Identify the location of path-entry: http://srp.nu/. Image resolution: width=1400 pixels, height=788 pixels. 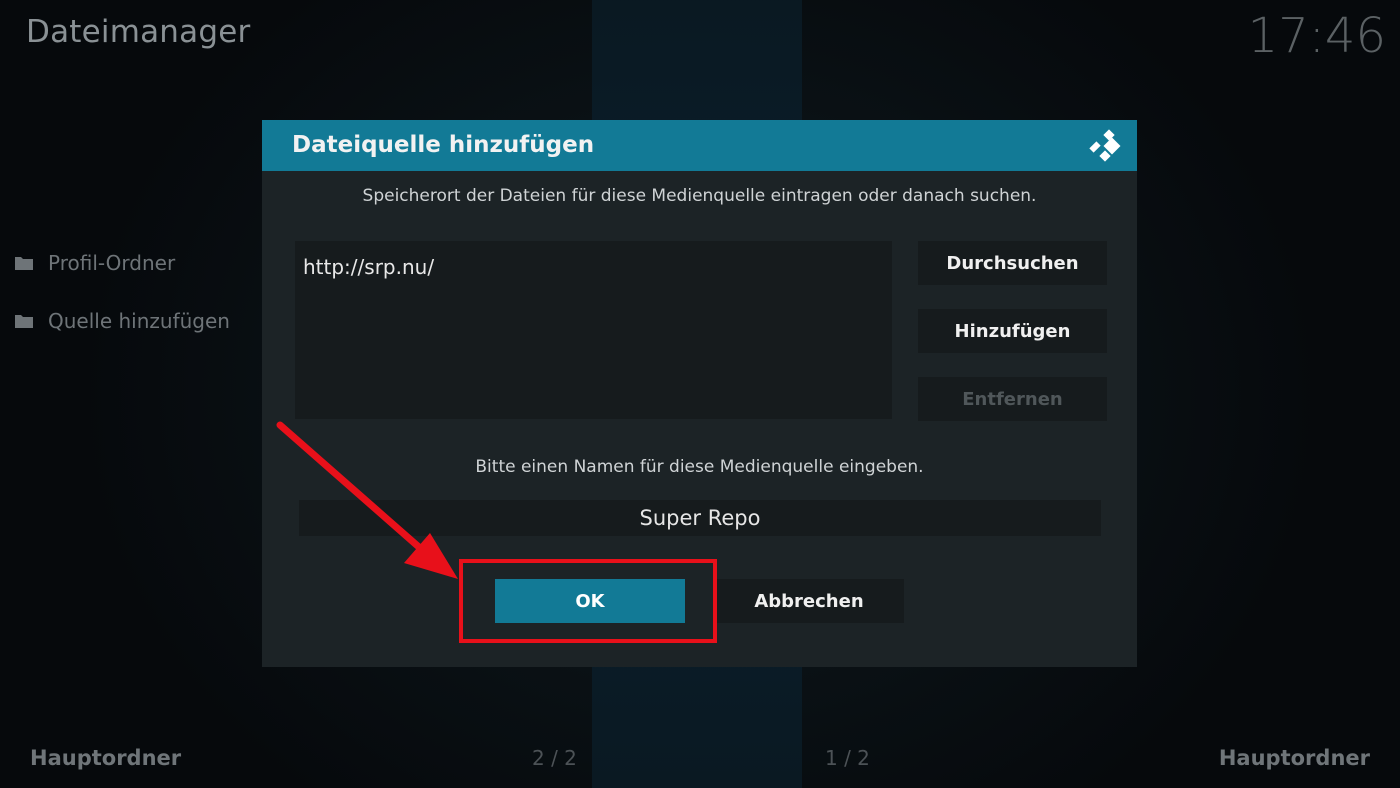
(368, 267).